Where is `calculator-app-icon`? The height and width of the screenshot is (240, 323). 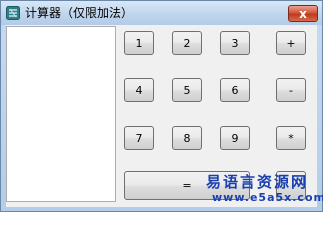 calculator-app-icon is located at coordinates (13, 13).